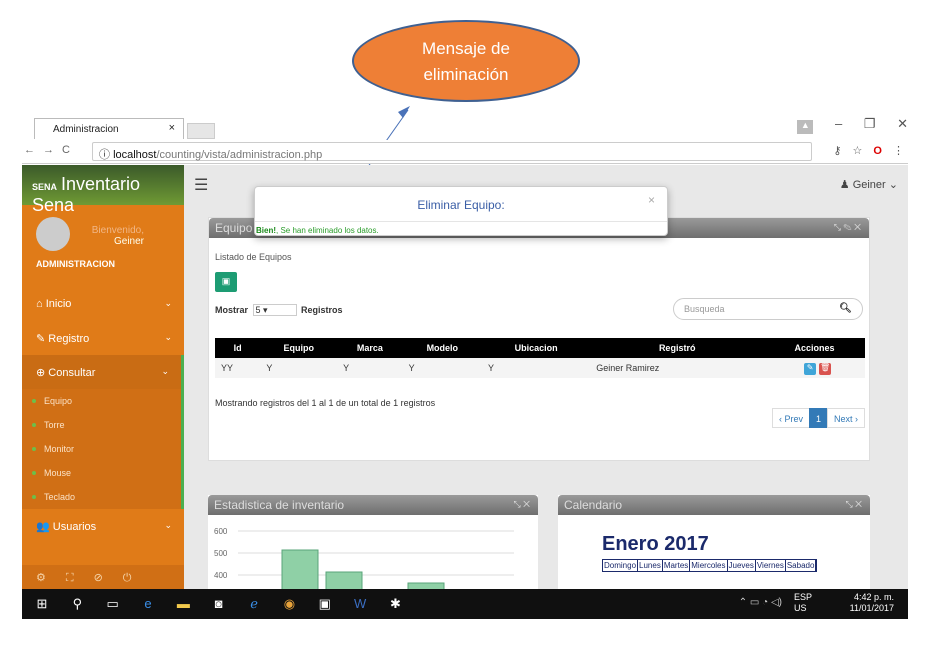 The width and height of the screenshot is (942, 650). I want to click on lang-secondary: US, so click(800, 608).